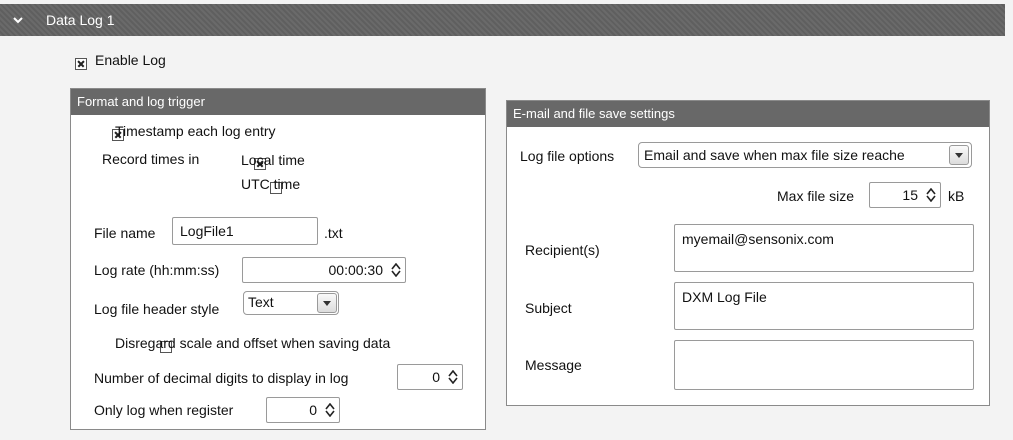 The height and width of the screenshot is (440, 1013). Describe the element at coordinates (816, 196) in the screenshot. I see `max-file-size-label: Max file size` at that location.